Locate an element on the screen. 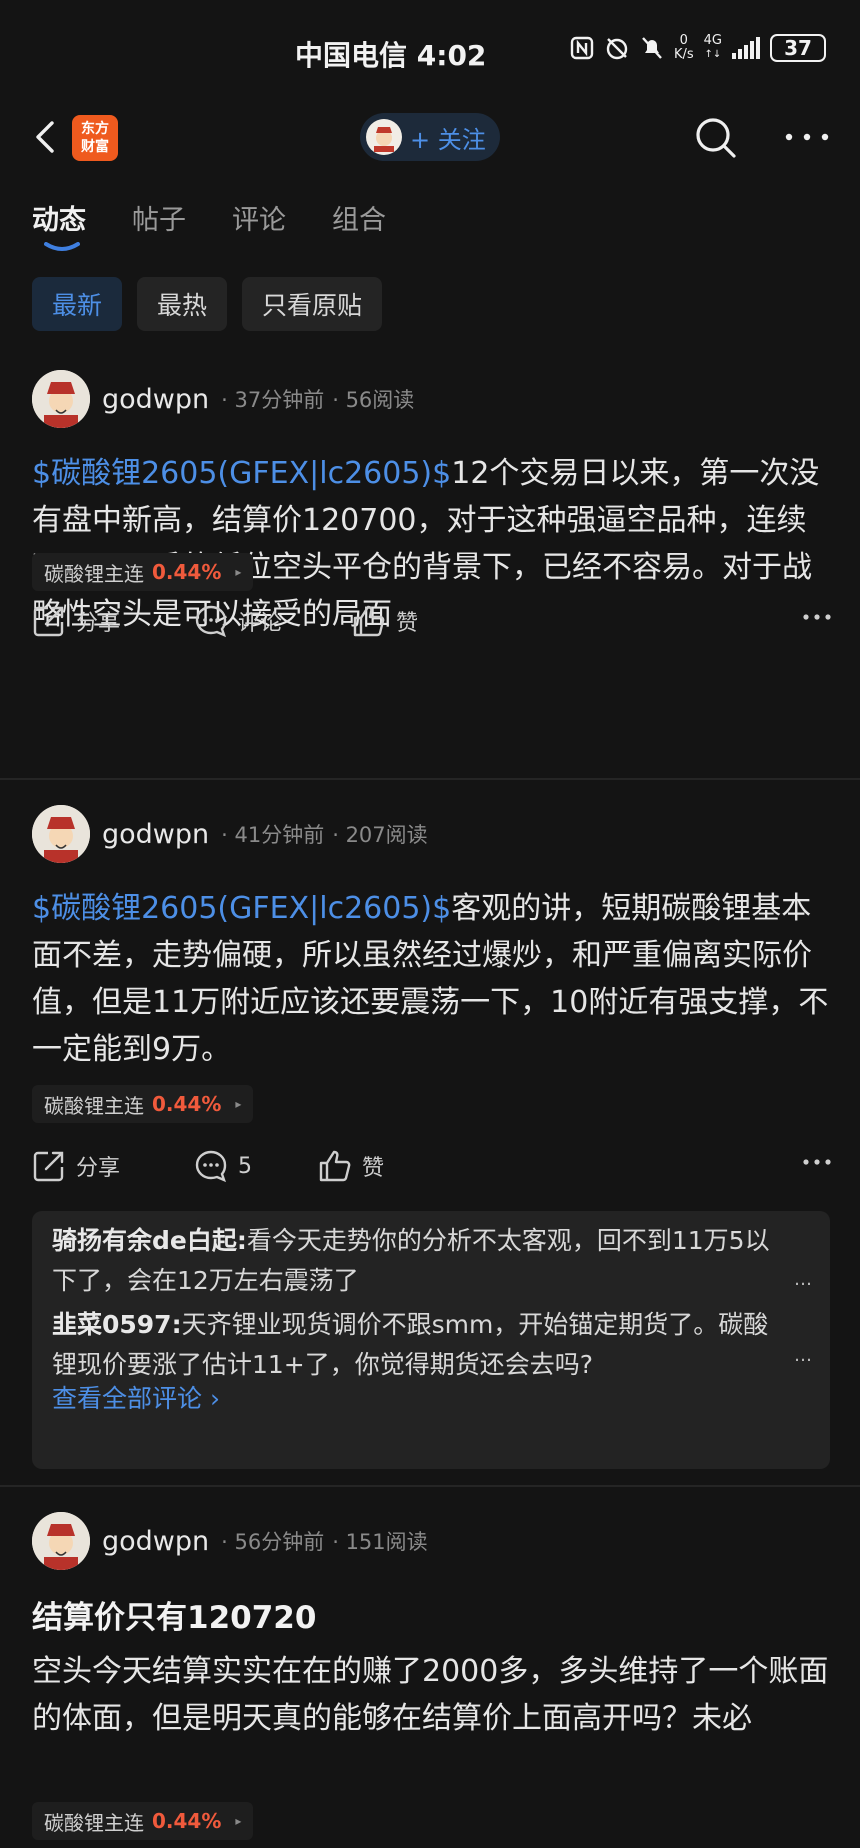 The width and height of the screenshot is (860, 1848). post-time: · 41分钟前 is located at coordinates (273, 835).